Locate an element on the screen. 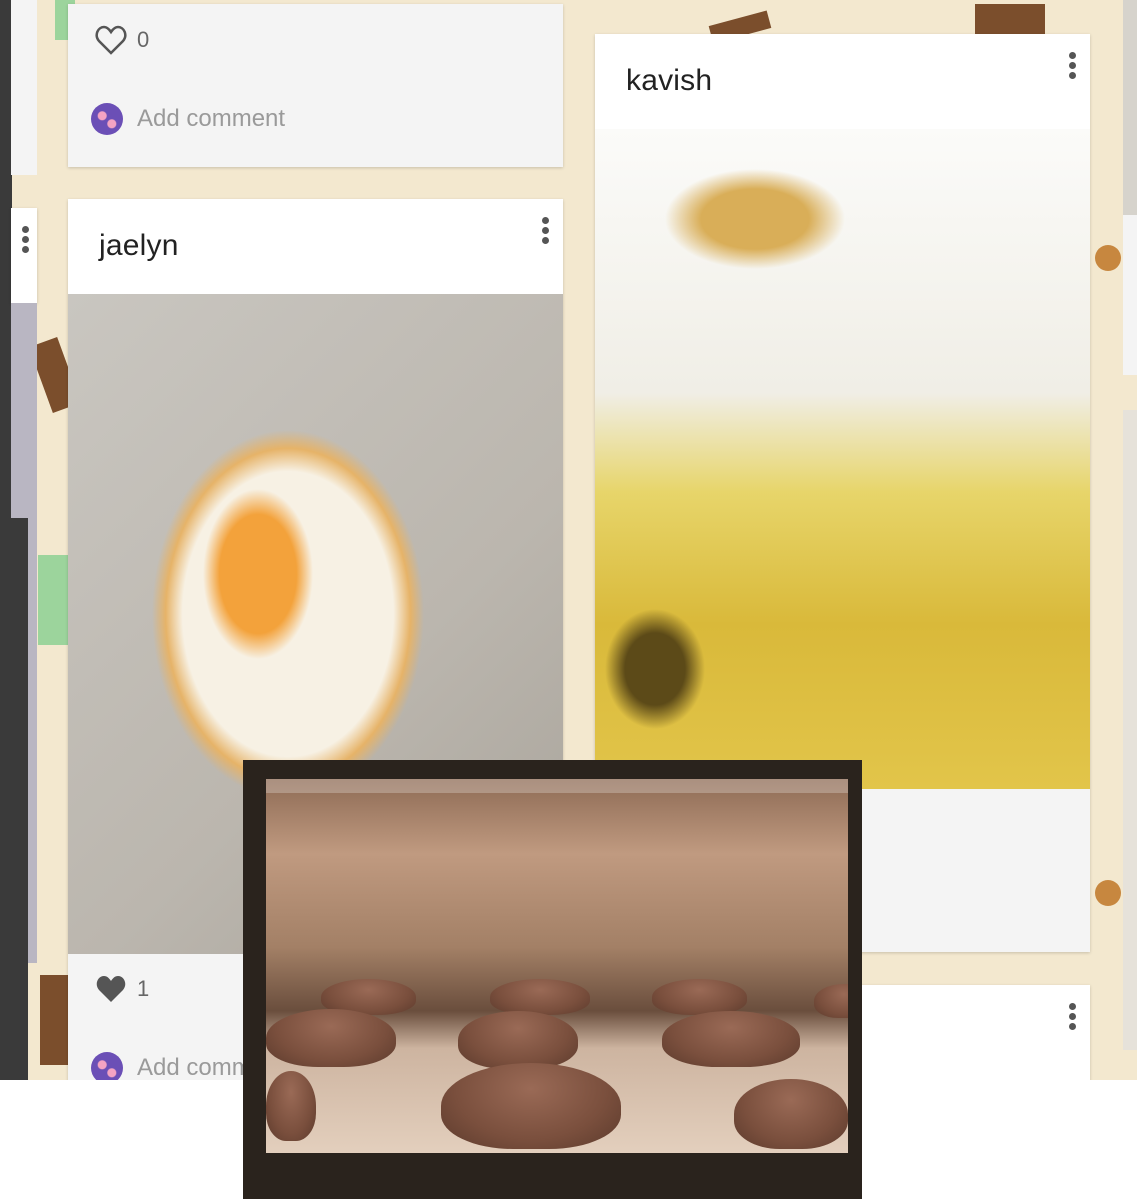  left-partial-image-dark is located at coordinates (14, 799).